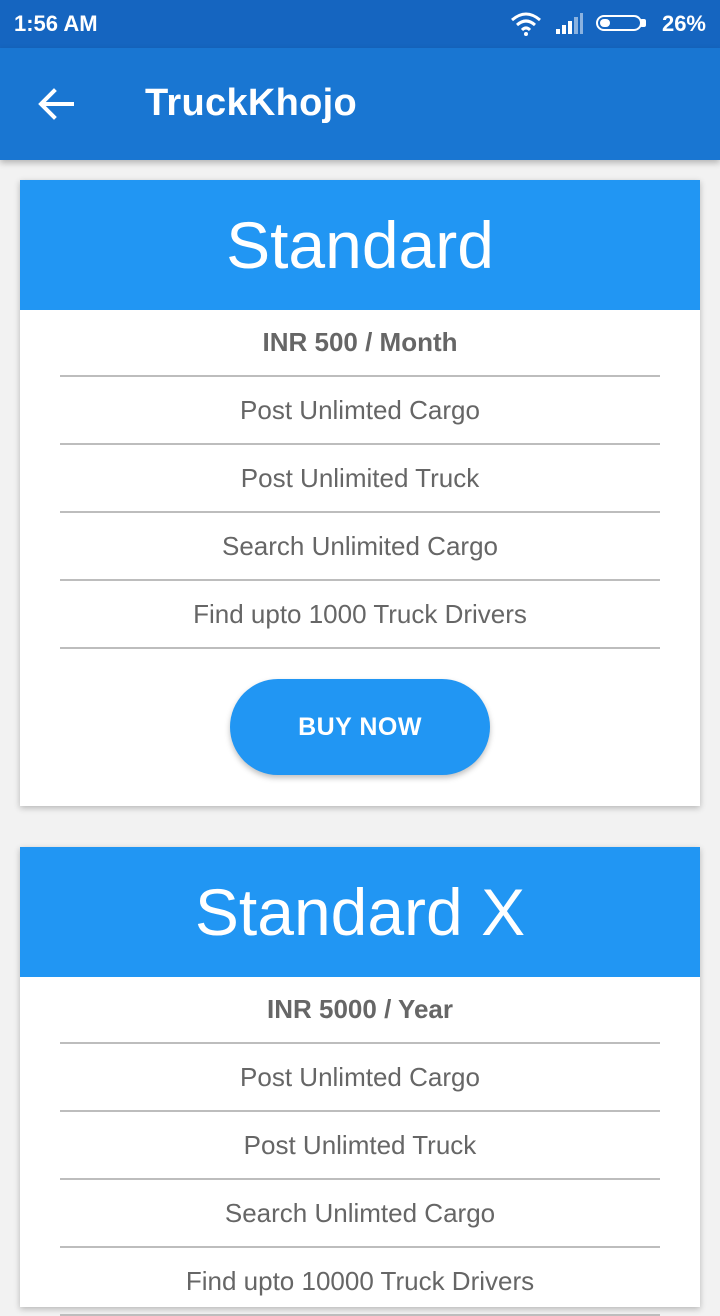 The image size is (720, 1316). What do you see at coordinates (360, 343) in the screenshot?
I see `plan-price: INR 500 / Month` at bounding box center [360, 343].